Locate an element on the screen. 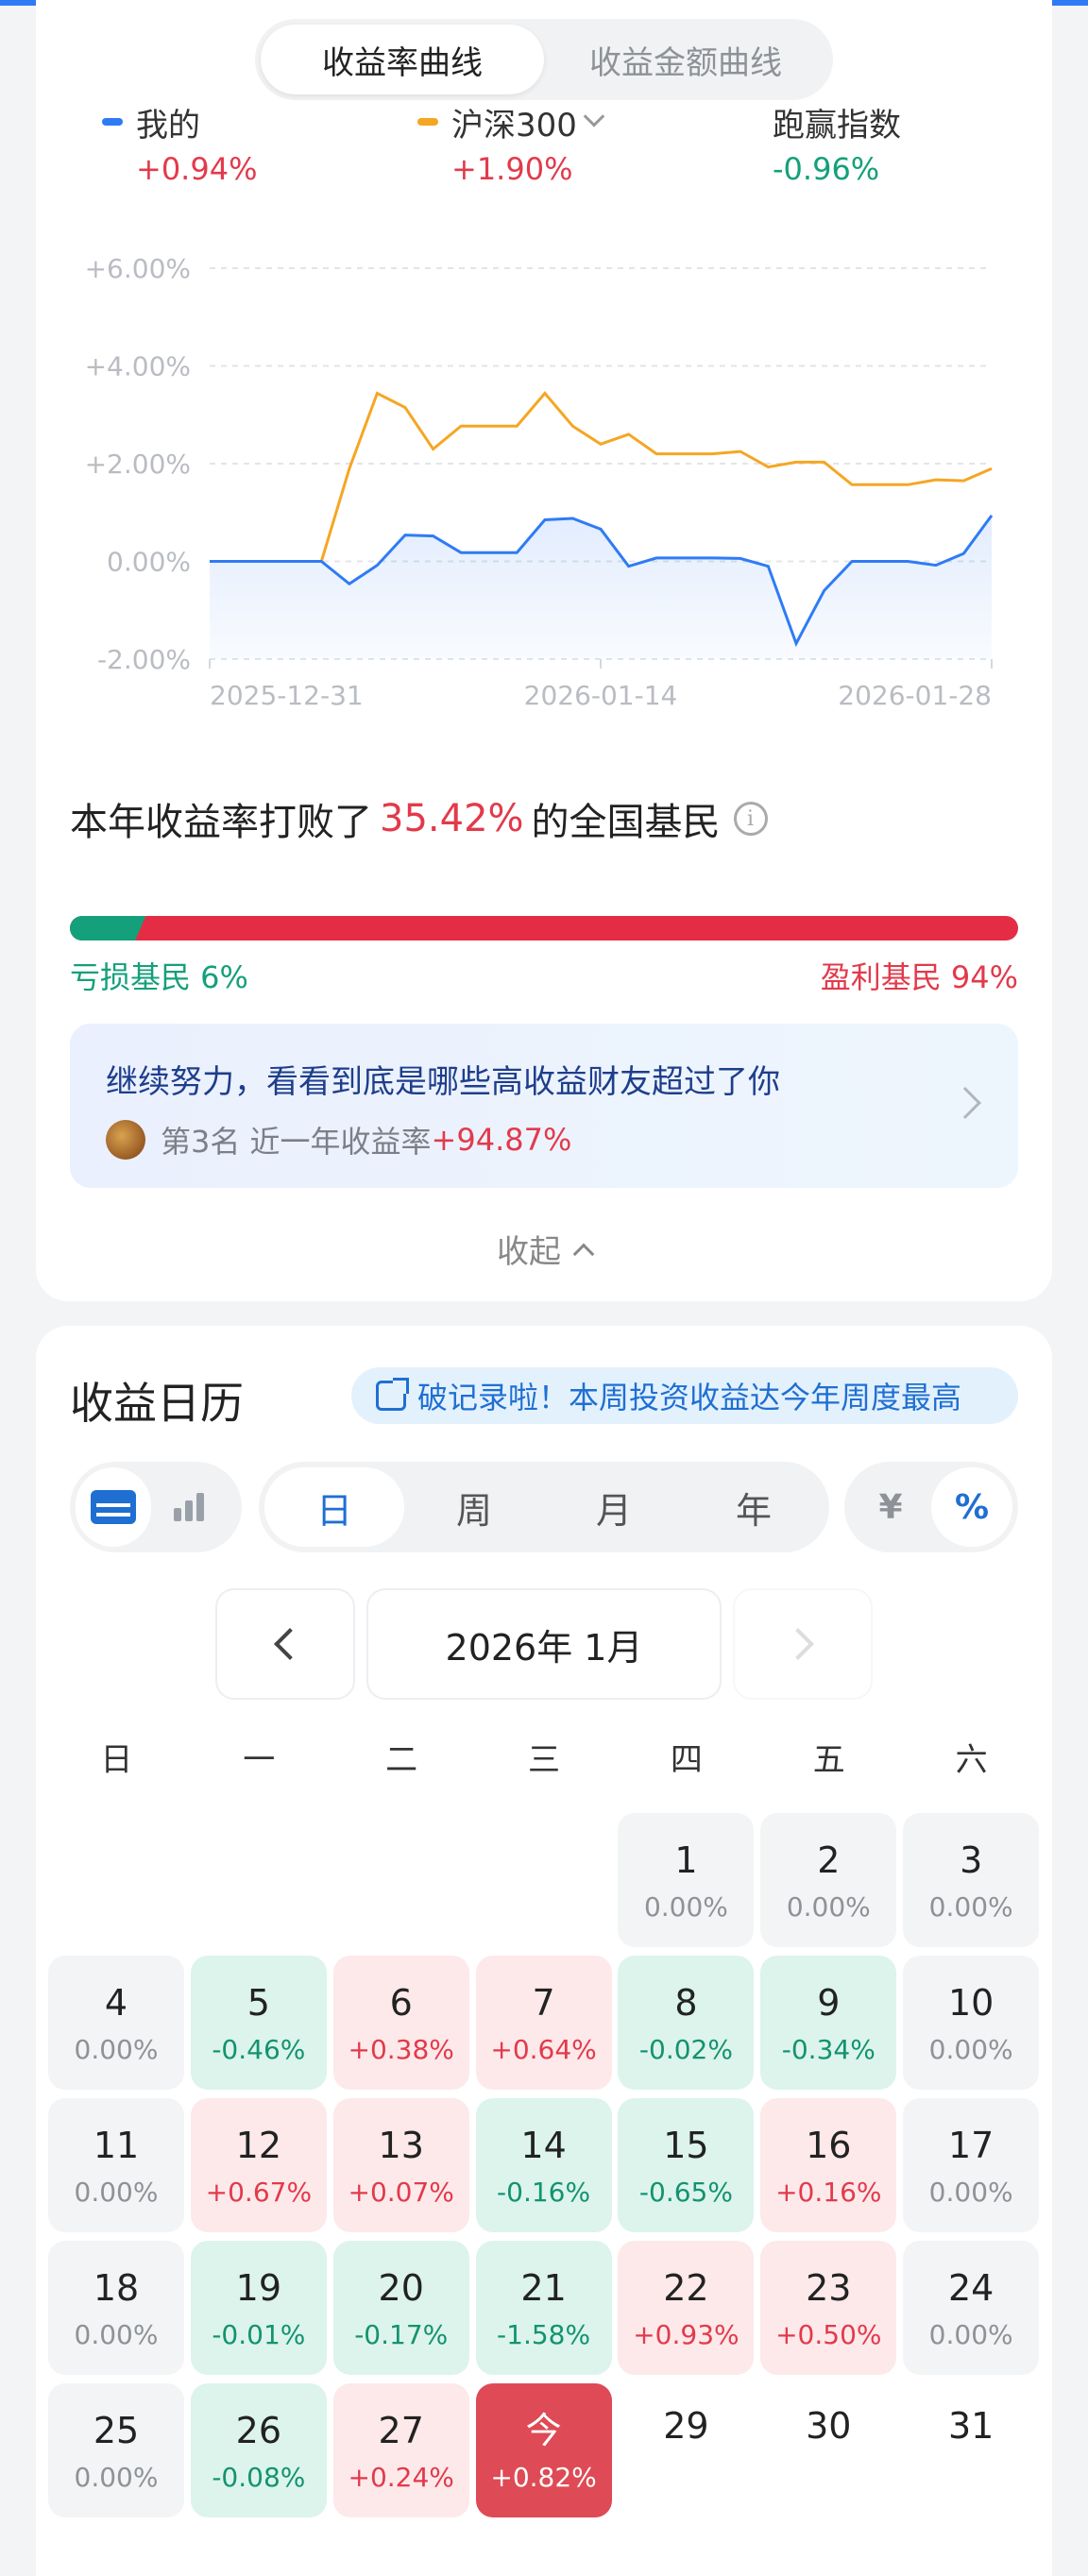 The height and width of the screenshot is (2576, 1088). collapse-button: 收起 is located at coordinates (544, 1249).